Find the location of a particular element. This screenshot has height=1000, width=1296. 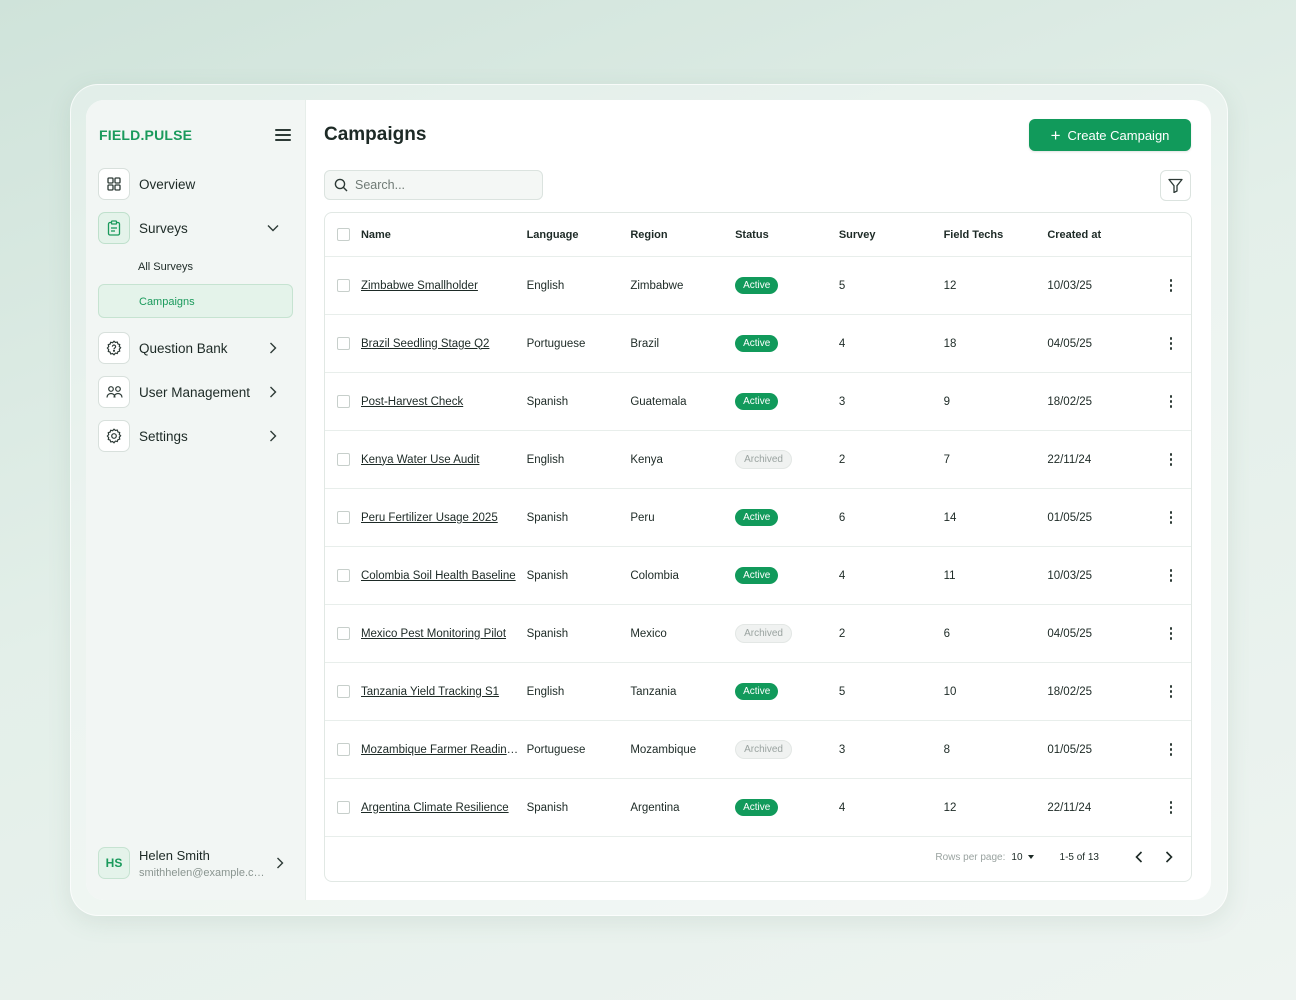

sidebar-subitem-all-surveys: All Surveys is located at coordinates (215, 267).